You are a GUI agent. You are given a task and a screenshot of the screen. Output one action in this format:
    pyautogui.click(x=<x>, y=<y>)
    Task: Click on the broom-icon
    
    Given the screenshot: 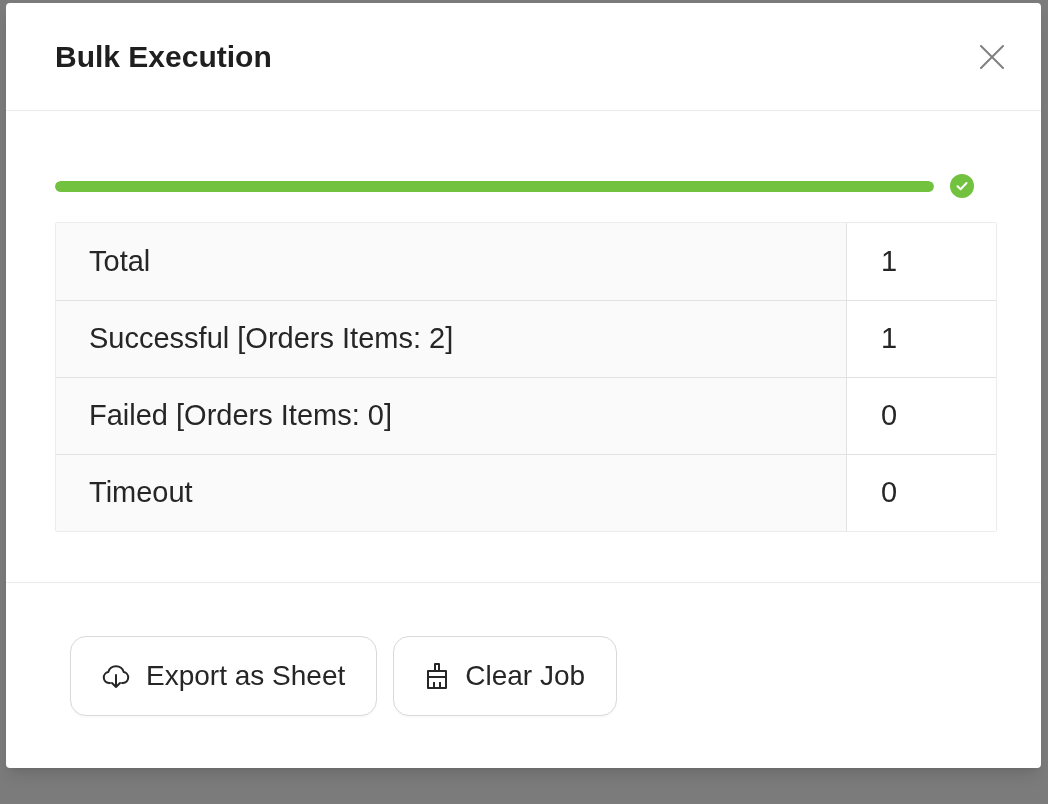 What is the action you would take?
    pyautogui.click(x=437, y=675)
    